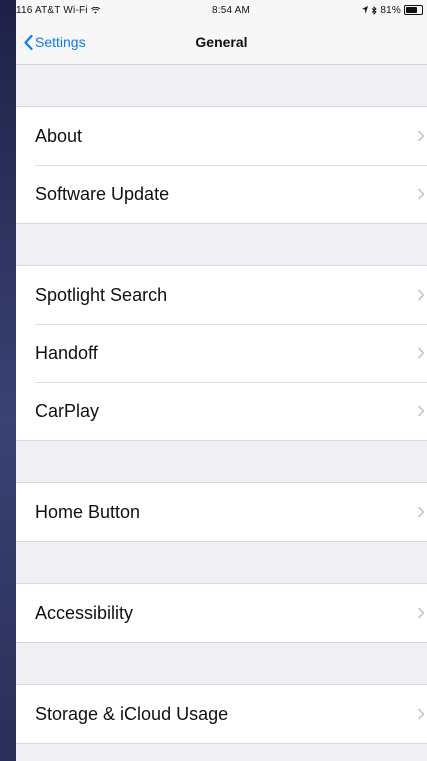 The height and width of the screenshot is (761, 427). What do you see at coordinates (375, 10) in the screenshot?
I see `bluetooth-icon` at bounding box center [375, 10].